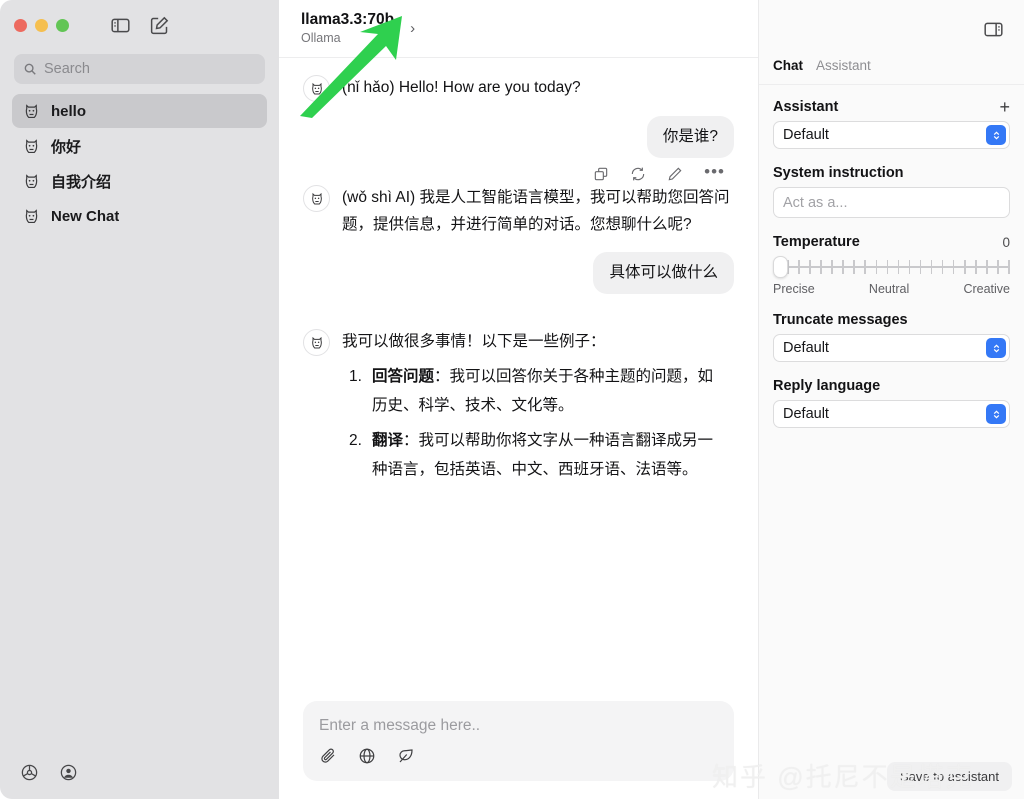  Describe the element at coordinates (328, 756) in the screenshot. I see `attachment-icon` at that location.